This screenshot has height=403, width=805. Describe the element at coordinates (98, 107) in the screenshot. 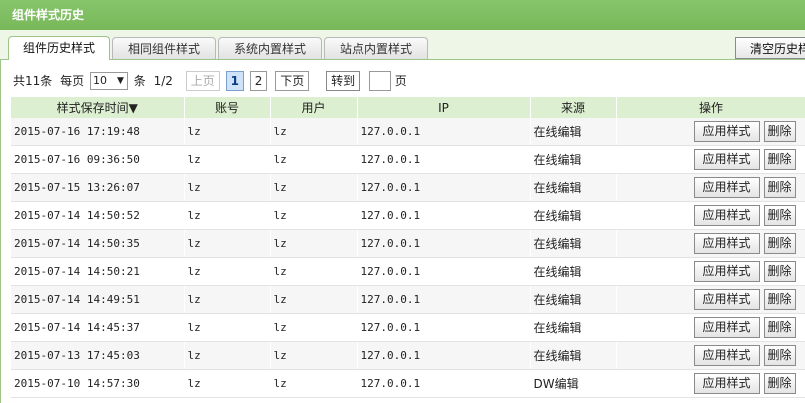

I see `column-save-time: 样式保存时间▼` at that location.